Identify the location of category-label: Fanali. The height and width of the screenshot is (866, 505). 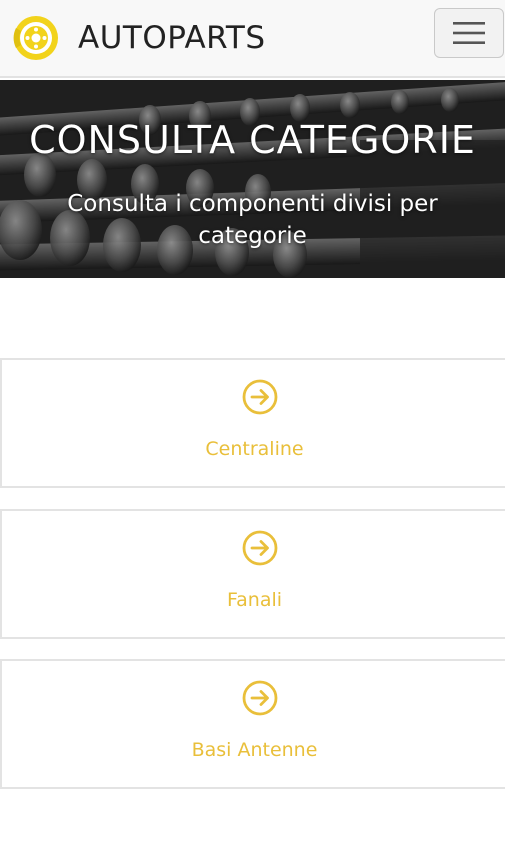
(254, 600).